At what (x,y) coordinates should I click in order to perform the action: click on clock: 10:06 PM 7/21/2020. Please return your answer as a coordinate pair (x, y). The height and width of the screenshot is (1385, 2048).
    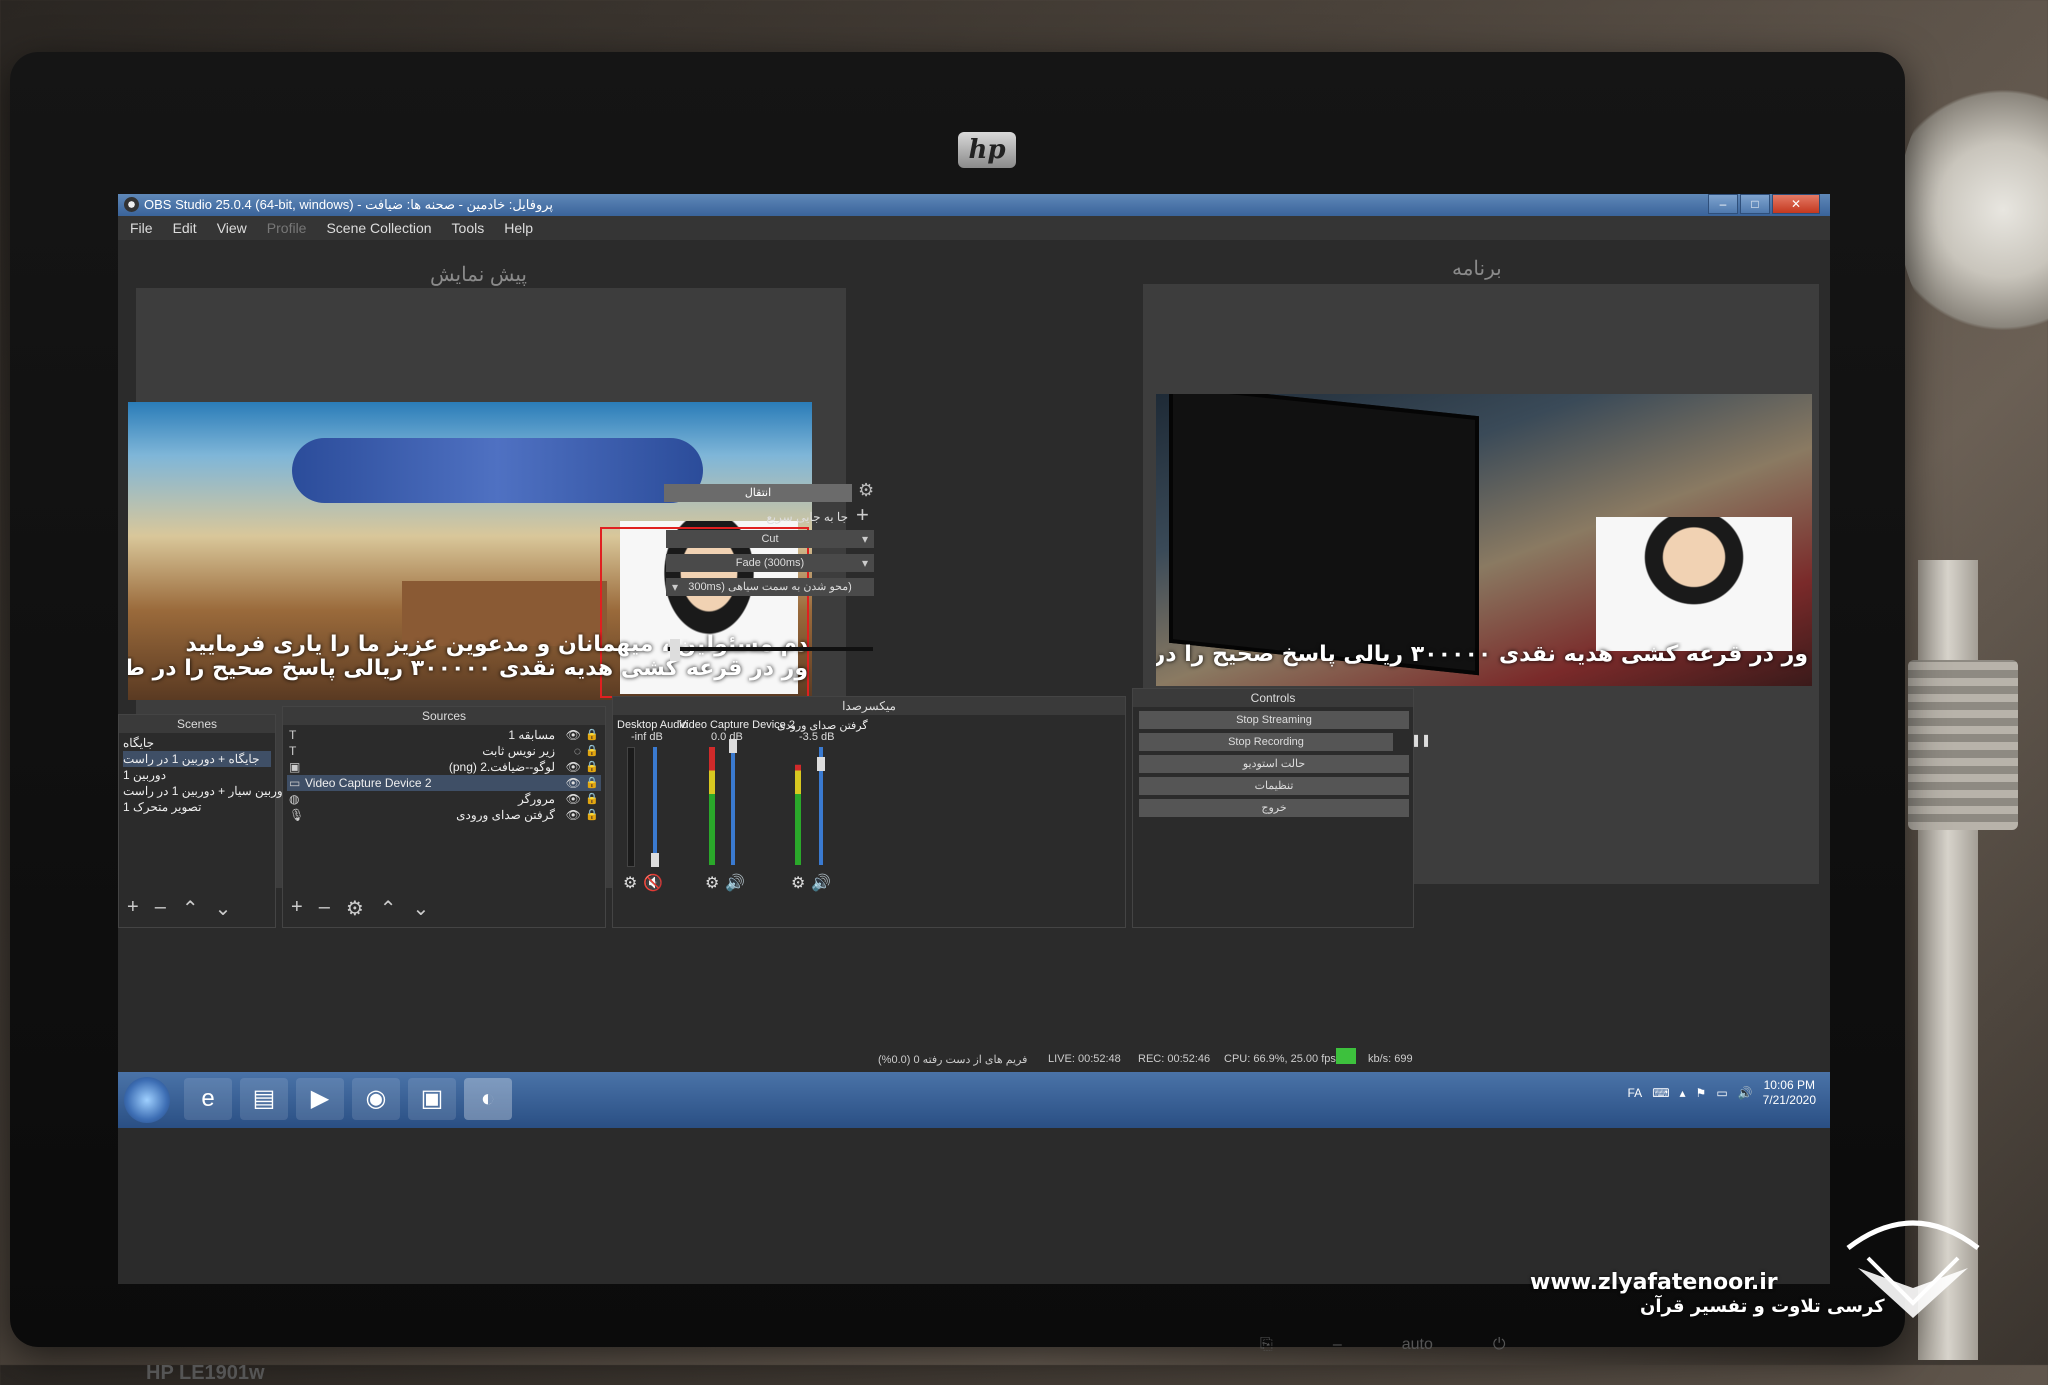
    Looking at the image, I should click on (1789, 1093).